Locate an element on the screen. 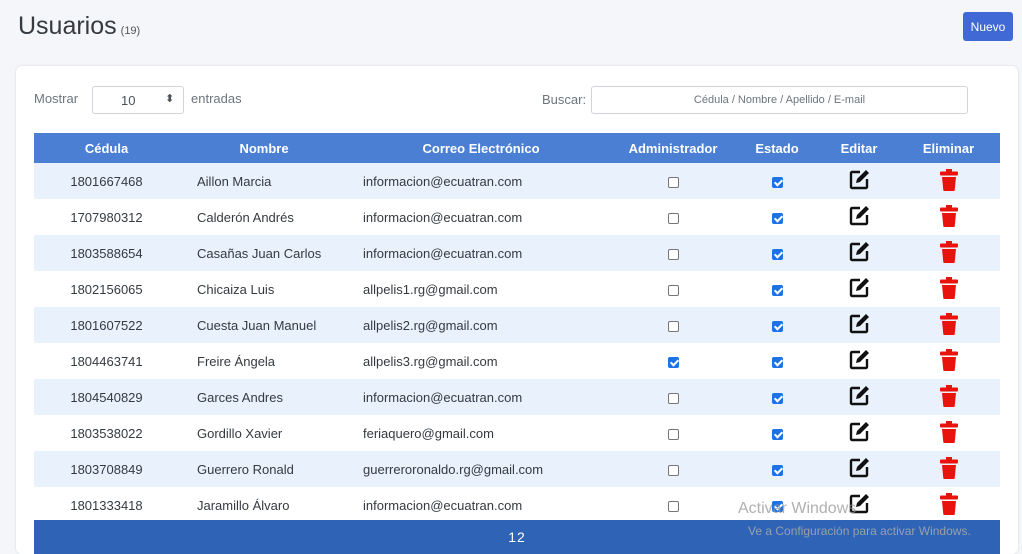 The width and height of the screenshot is (1022, 554). cell-cedula: 1801607522 is located at coordinates (106, 325).